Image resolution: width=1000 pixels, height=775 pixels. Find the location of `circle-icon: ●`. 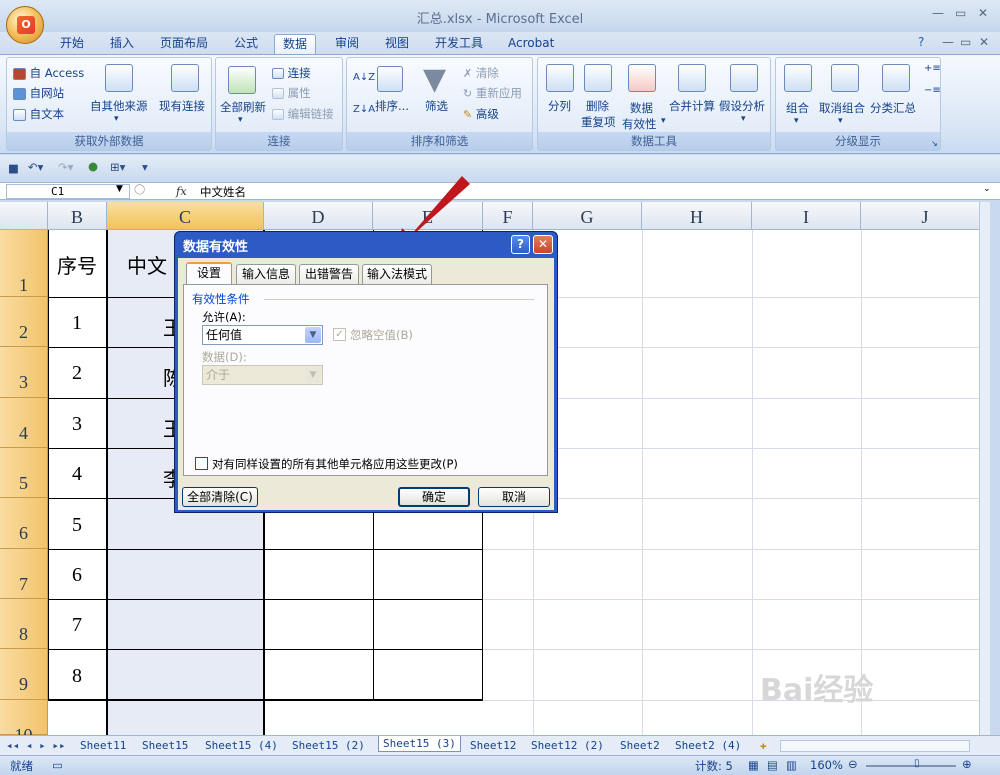

circle-icon: ● is located at coordinates (93, 166).